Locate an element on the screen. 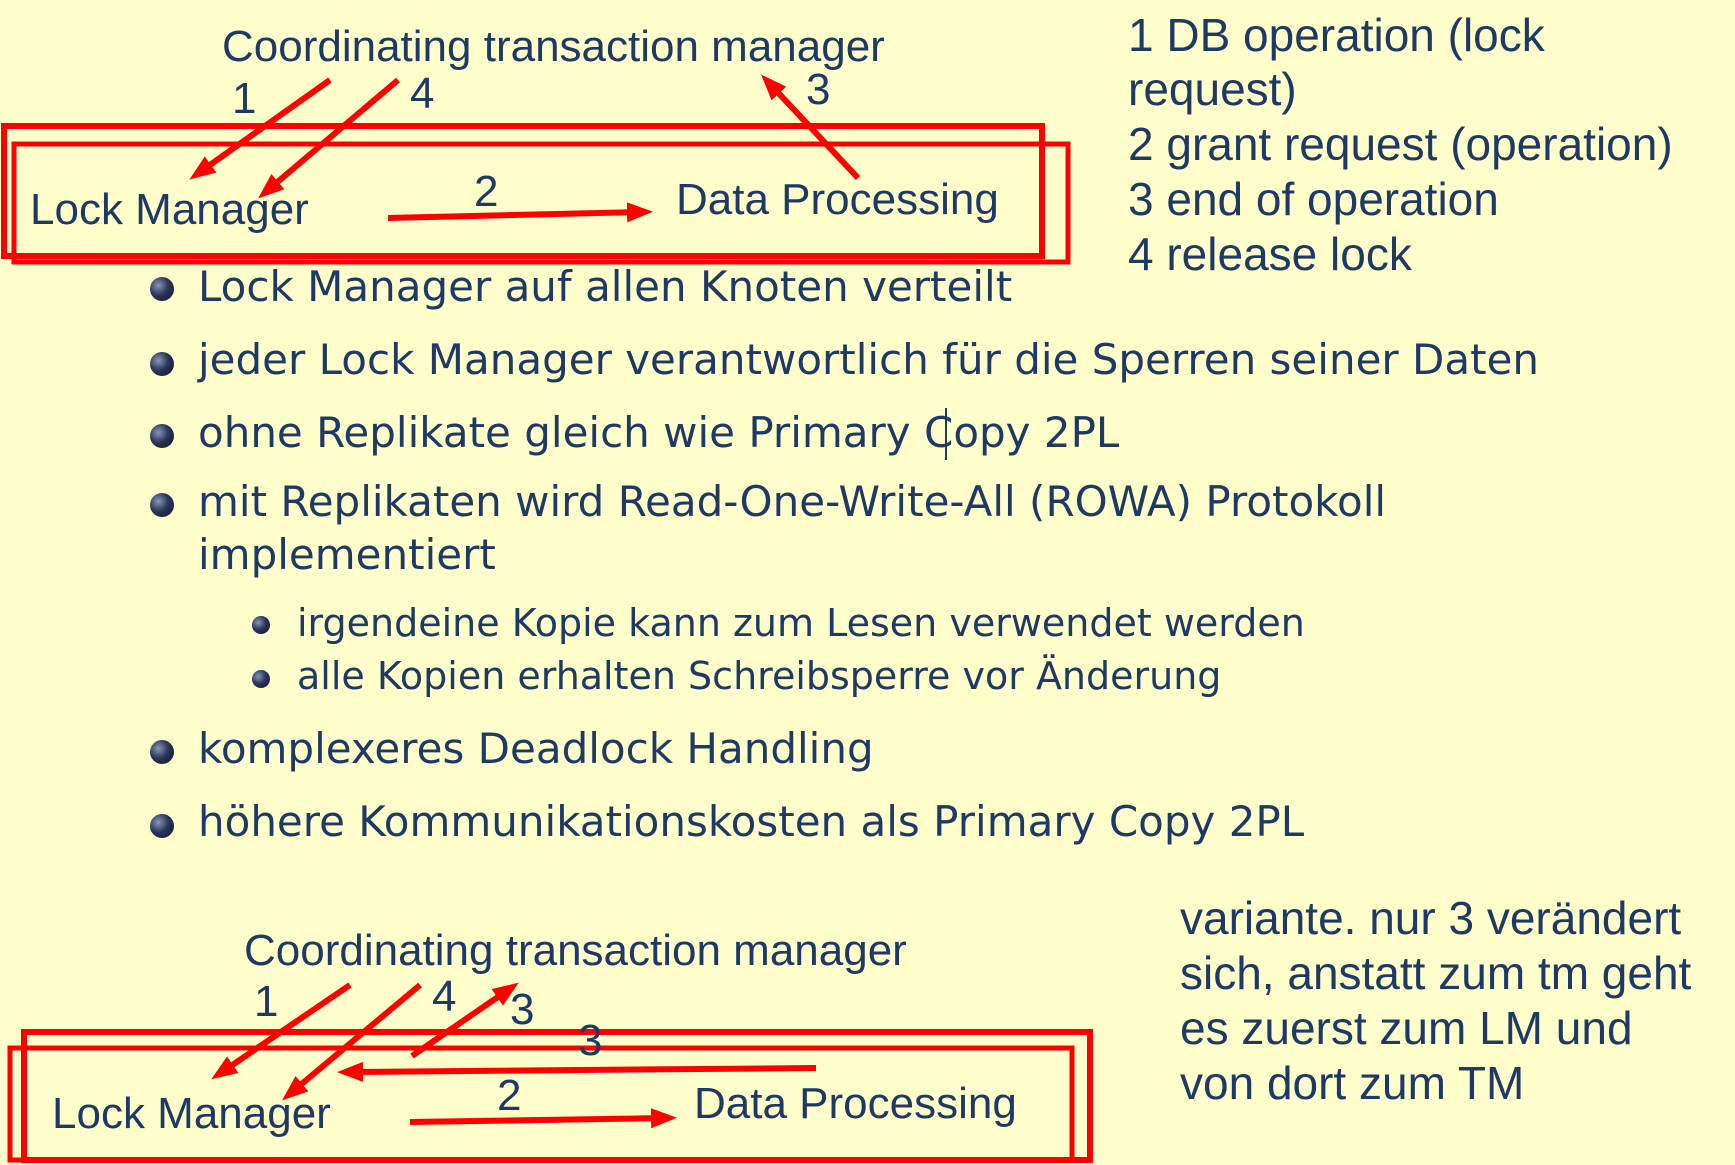 The width and height of the screenshot is (1735, 1165). bottom-lock-manager-label: Lock Manager is located at coordinates (191, 1113).